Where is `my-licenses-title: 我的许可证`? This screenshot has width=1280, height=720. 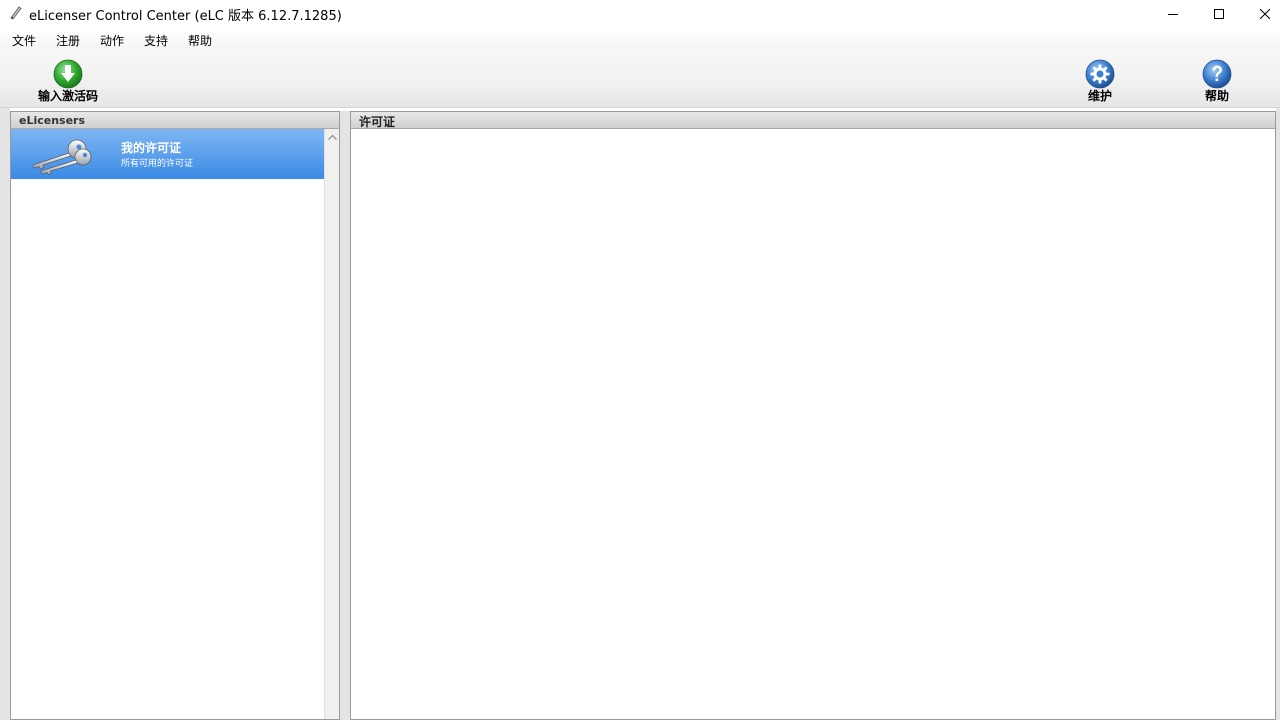 my-licenses-title: 我的许可证 is located at coordinates (151, 148).